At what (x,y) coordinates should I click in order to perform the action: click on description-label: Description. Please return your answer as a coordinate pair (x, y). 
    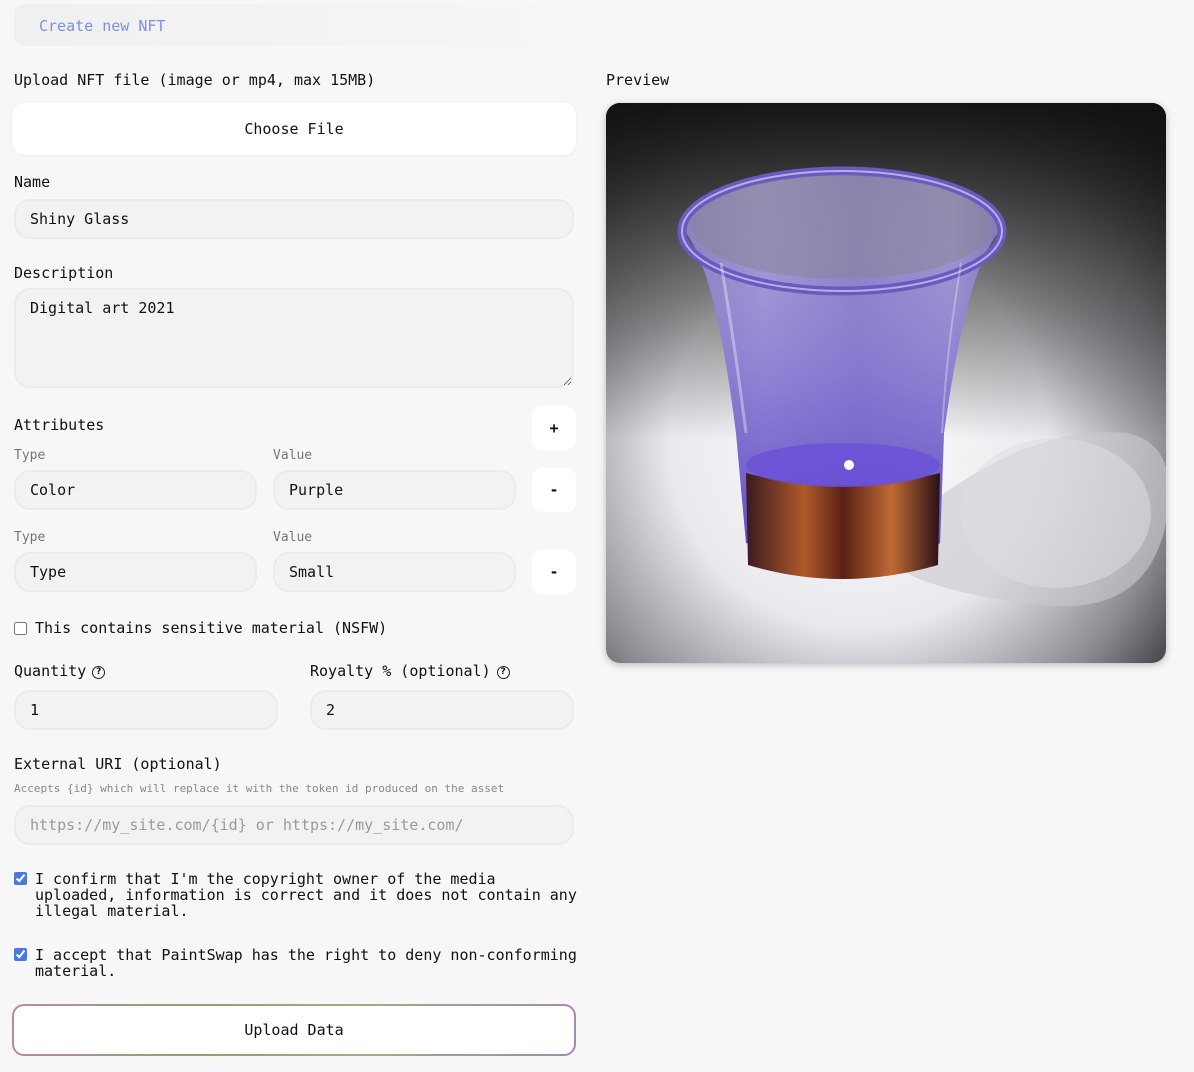
    Looking at the image, I should click on (64, 273).